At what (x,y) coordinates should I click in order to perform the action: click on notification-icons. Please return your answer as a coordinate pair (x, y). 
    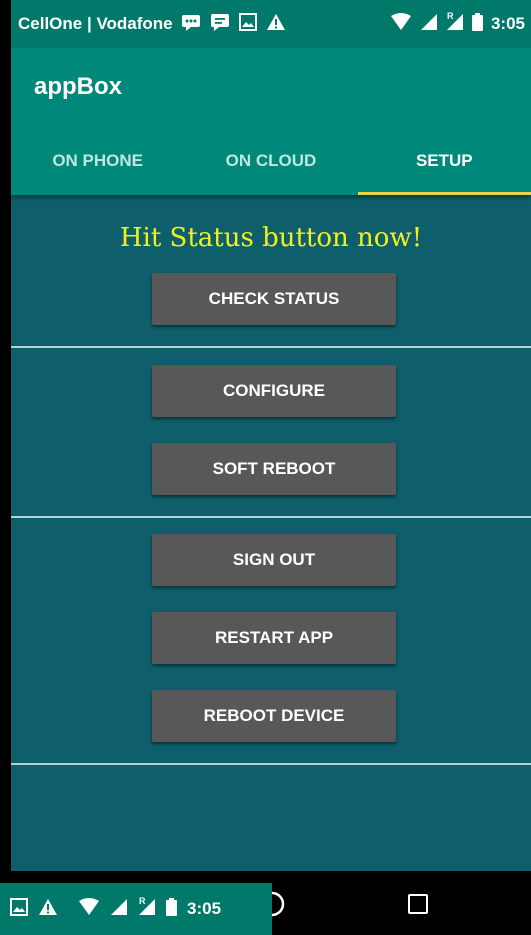
    Looking at the image, I should click on (285, 24).